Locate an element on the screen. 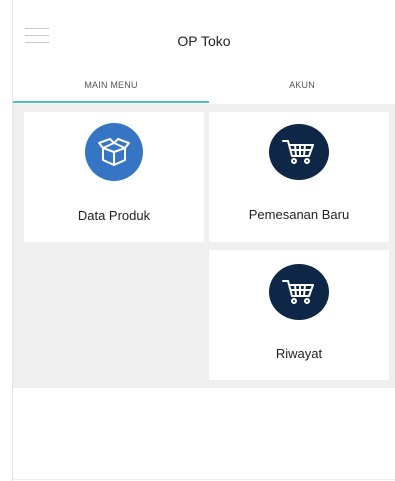  menu-card-label: Data Produk is located at coordinates (114, 215).